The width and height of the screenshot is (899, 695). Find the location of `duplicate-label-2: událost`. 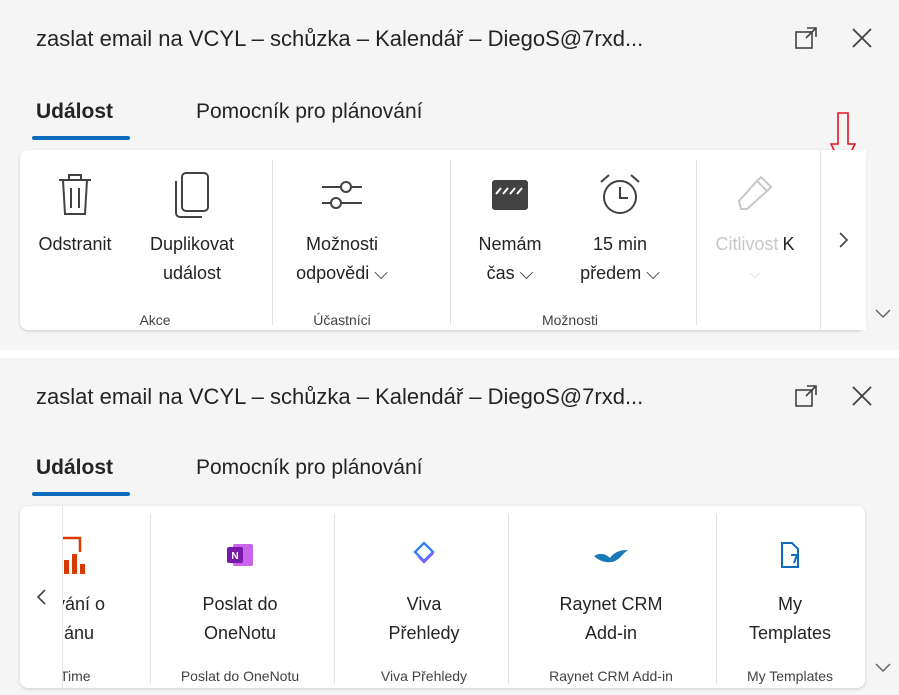

duplicate-label-2: událost is located at coordinates (192, 273).